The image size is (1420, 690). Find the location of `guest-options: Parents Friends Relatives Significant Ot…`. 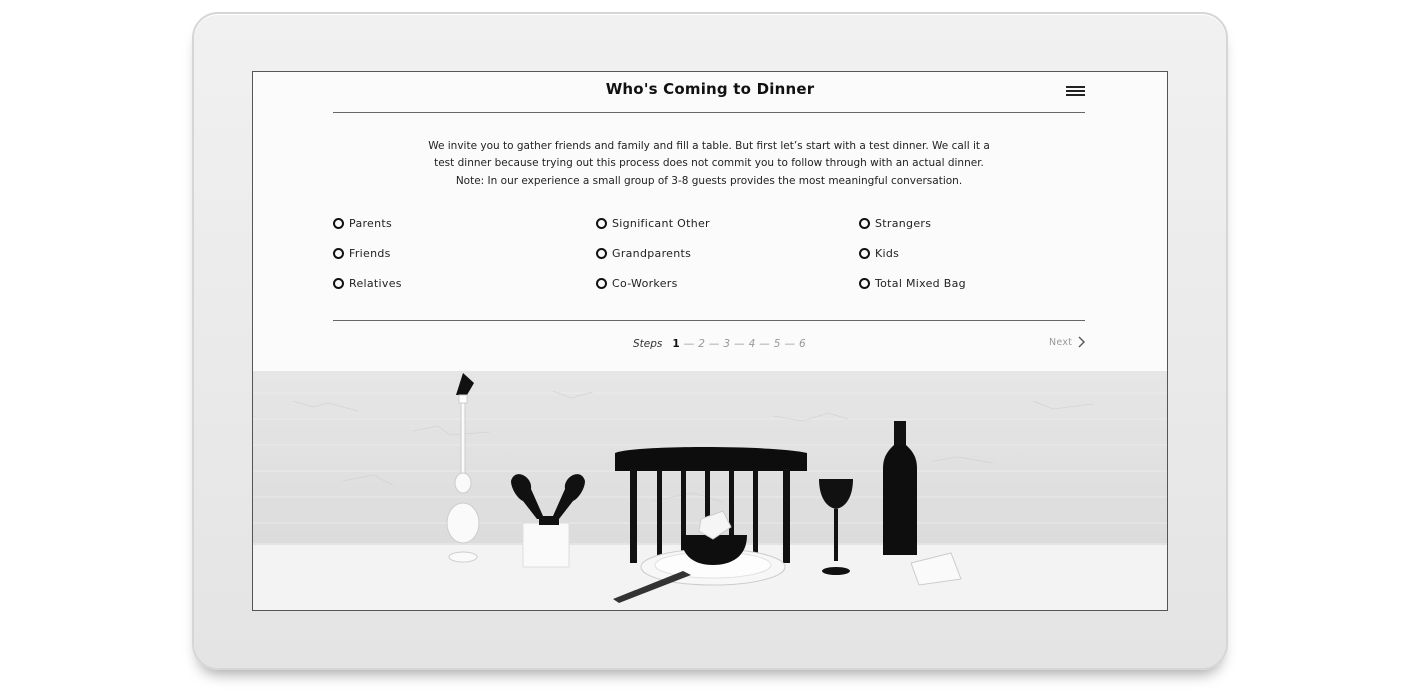

guest-options: Parents Friends Relatives Significant Ot… is located at coordinates (713, 264).